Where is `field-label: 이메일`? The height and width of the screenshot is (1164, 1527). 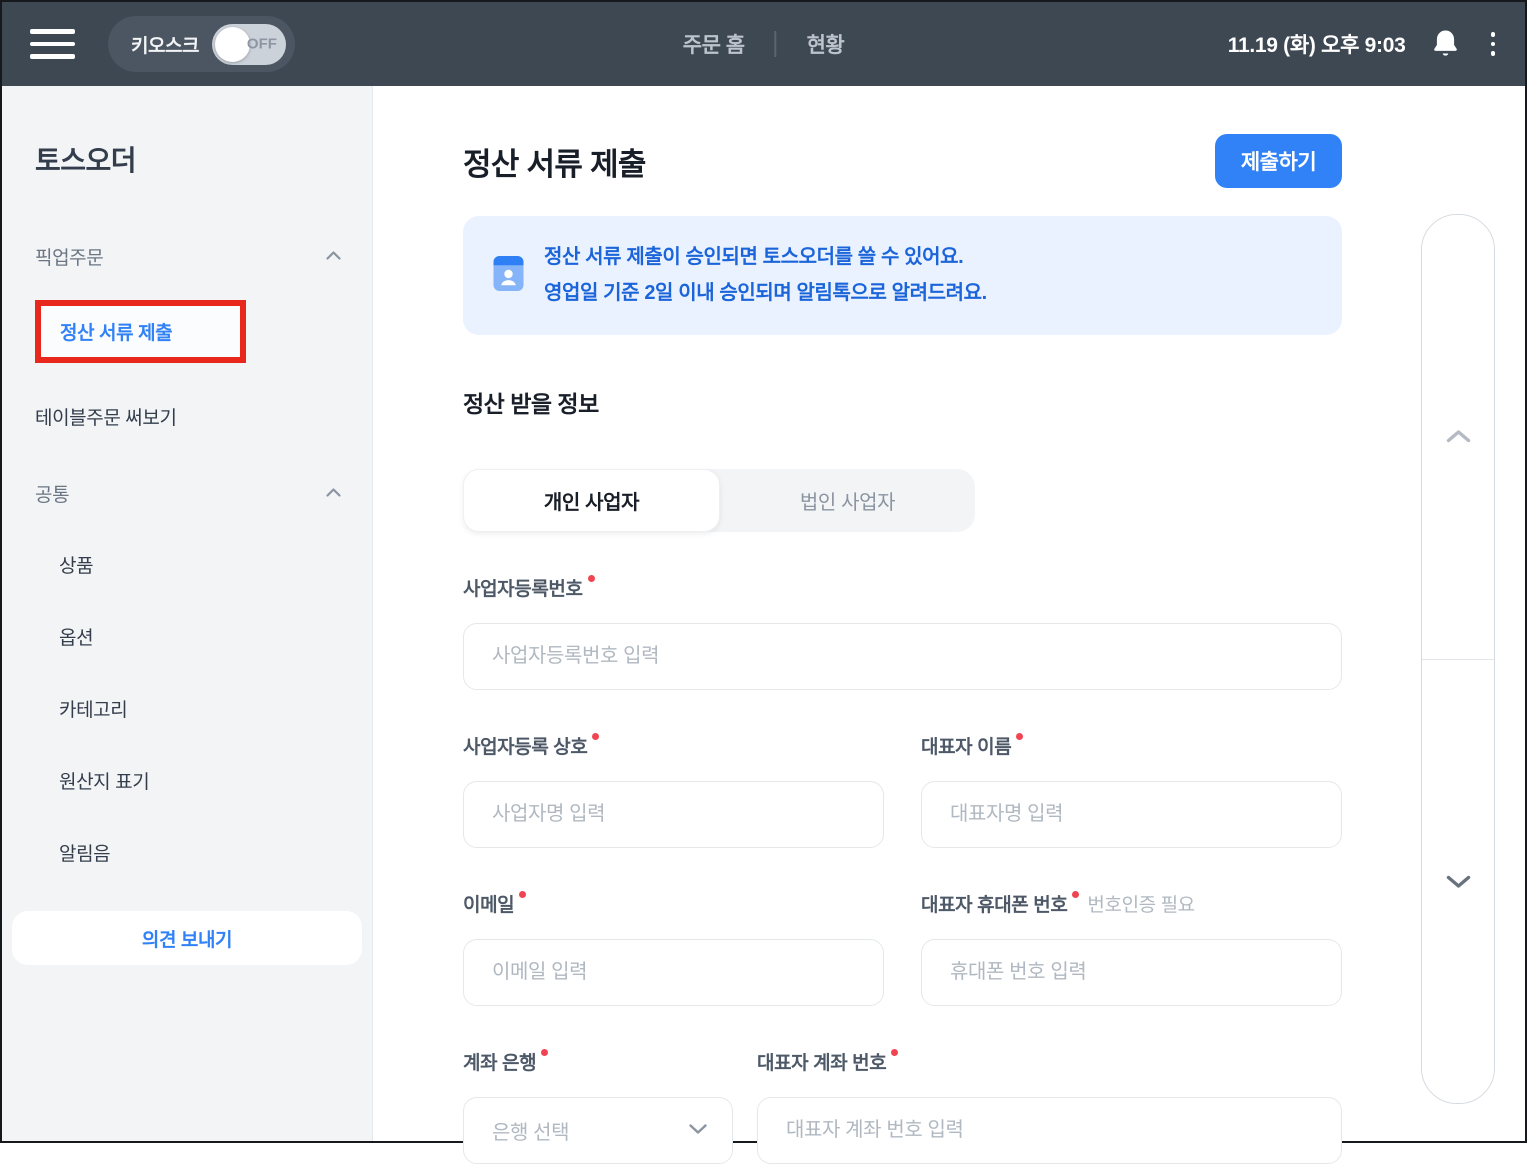 field-label: 이메일 is located at coordinates (673, 903).